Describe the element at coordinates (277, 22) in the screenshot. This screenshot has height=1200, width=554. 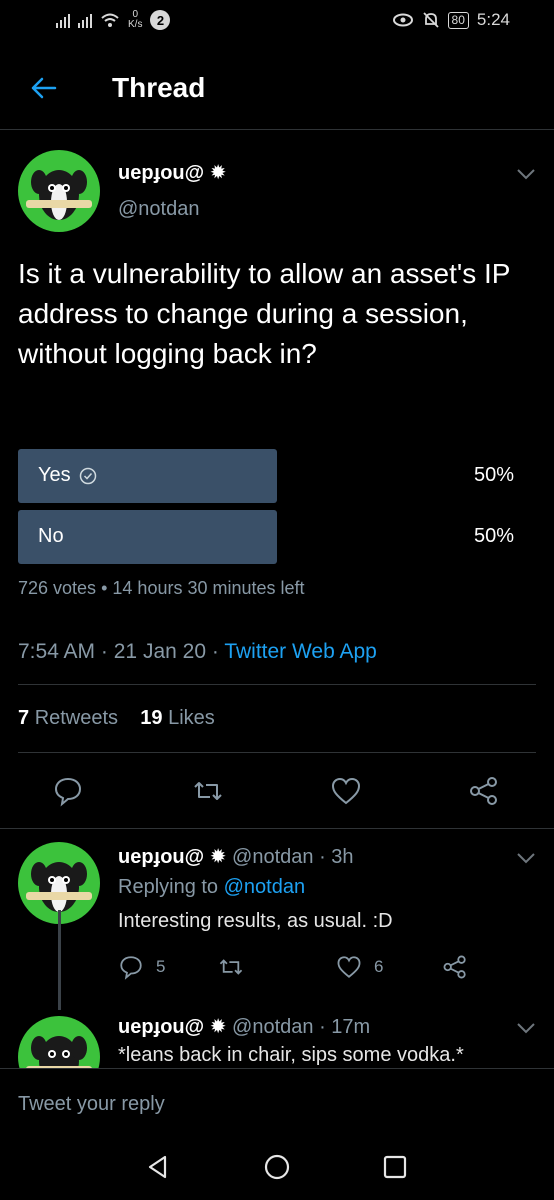
I see `status-bar: 0 K/s 2 80 5:24` at that location.